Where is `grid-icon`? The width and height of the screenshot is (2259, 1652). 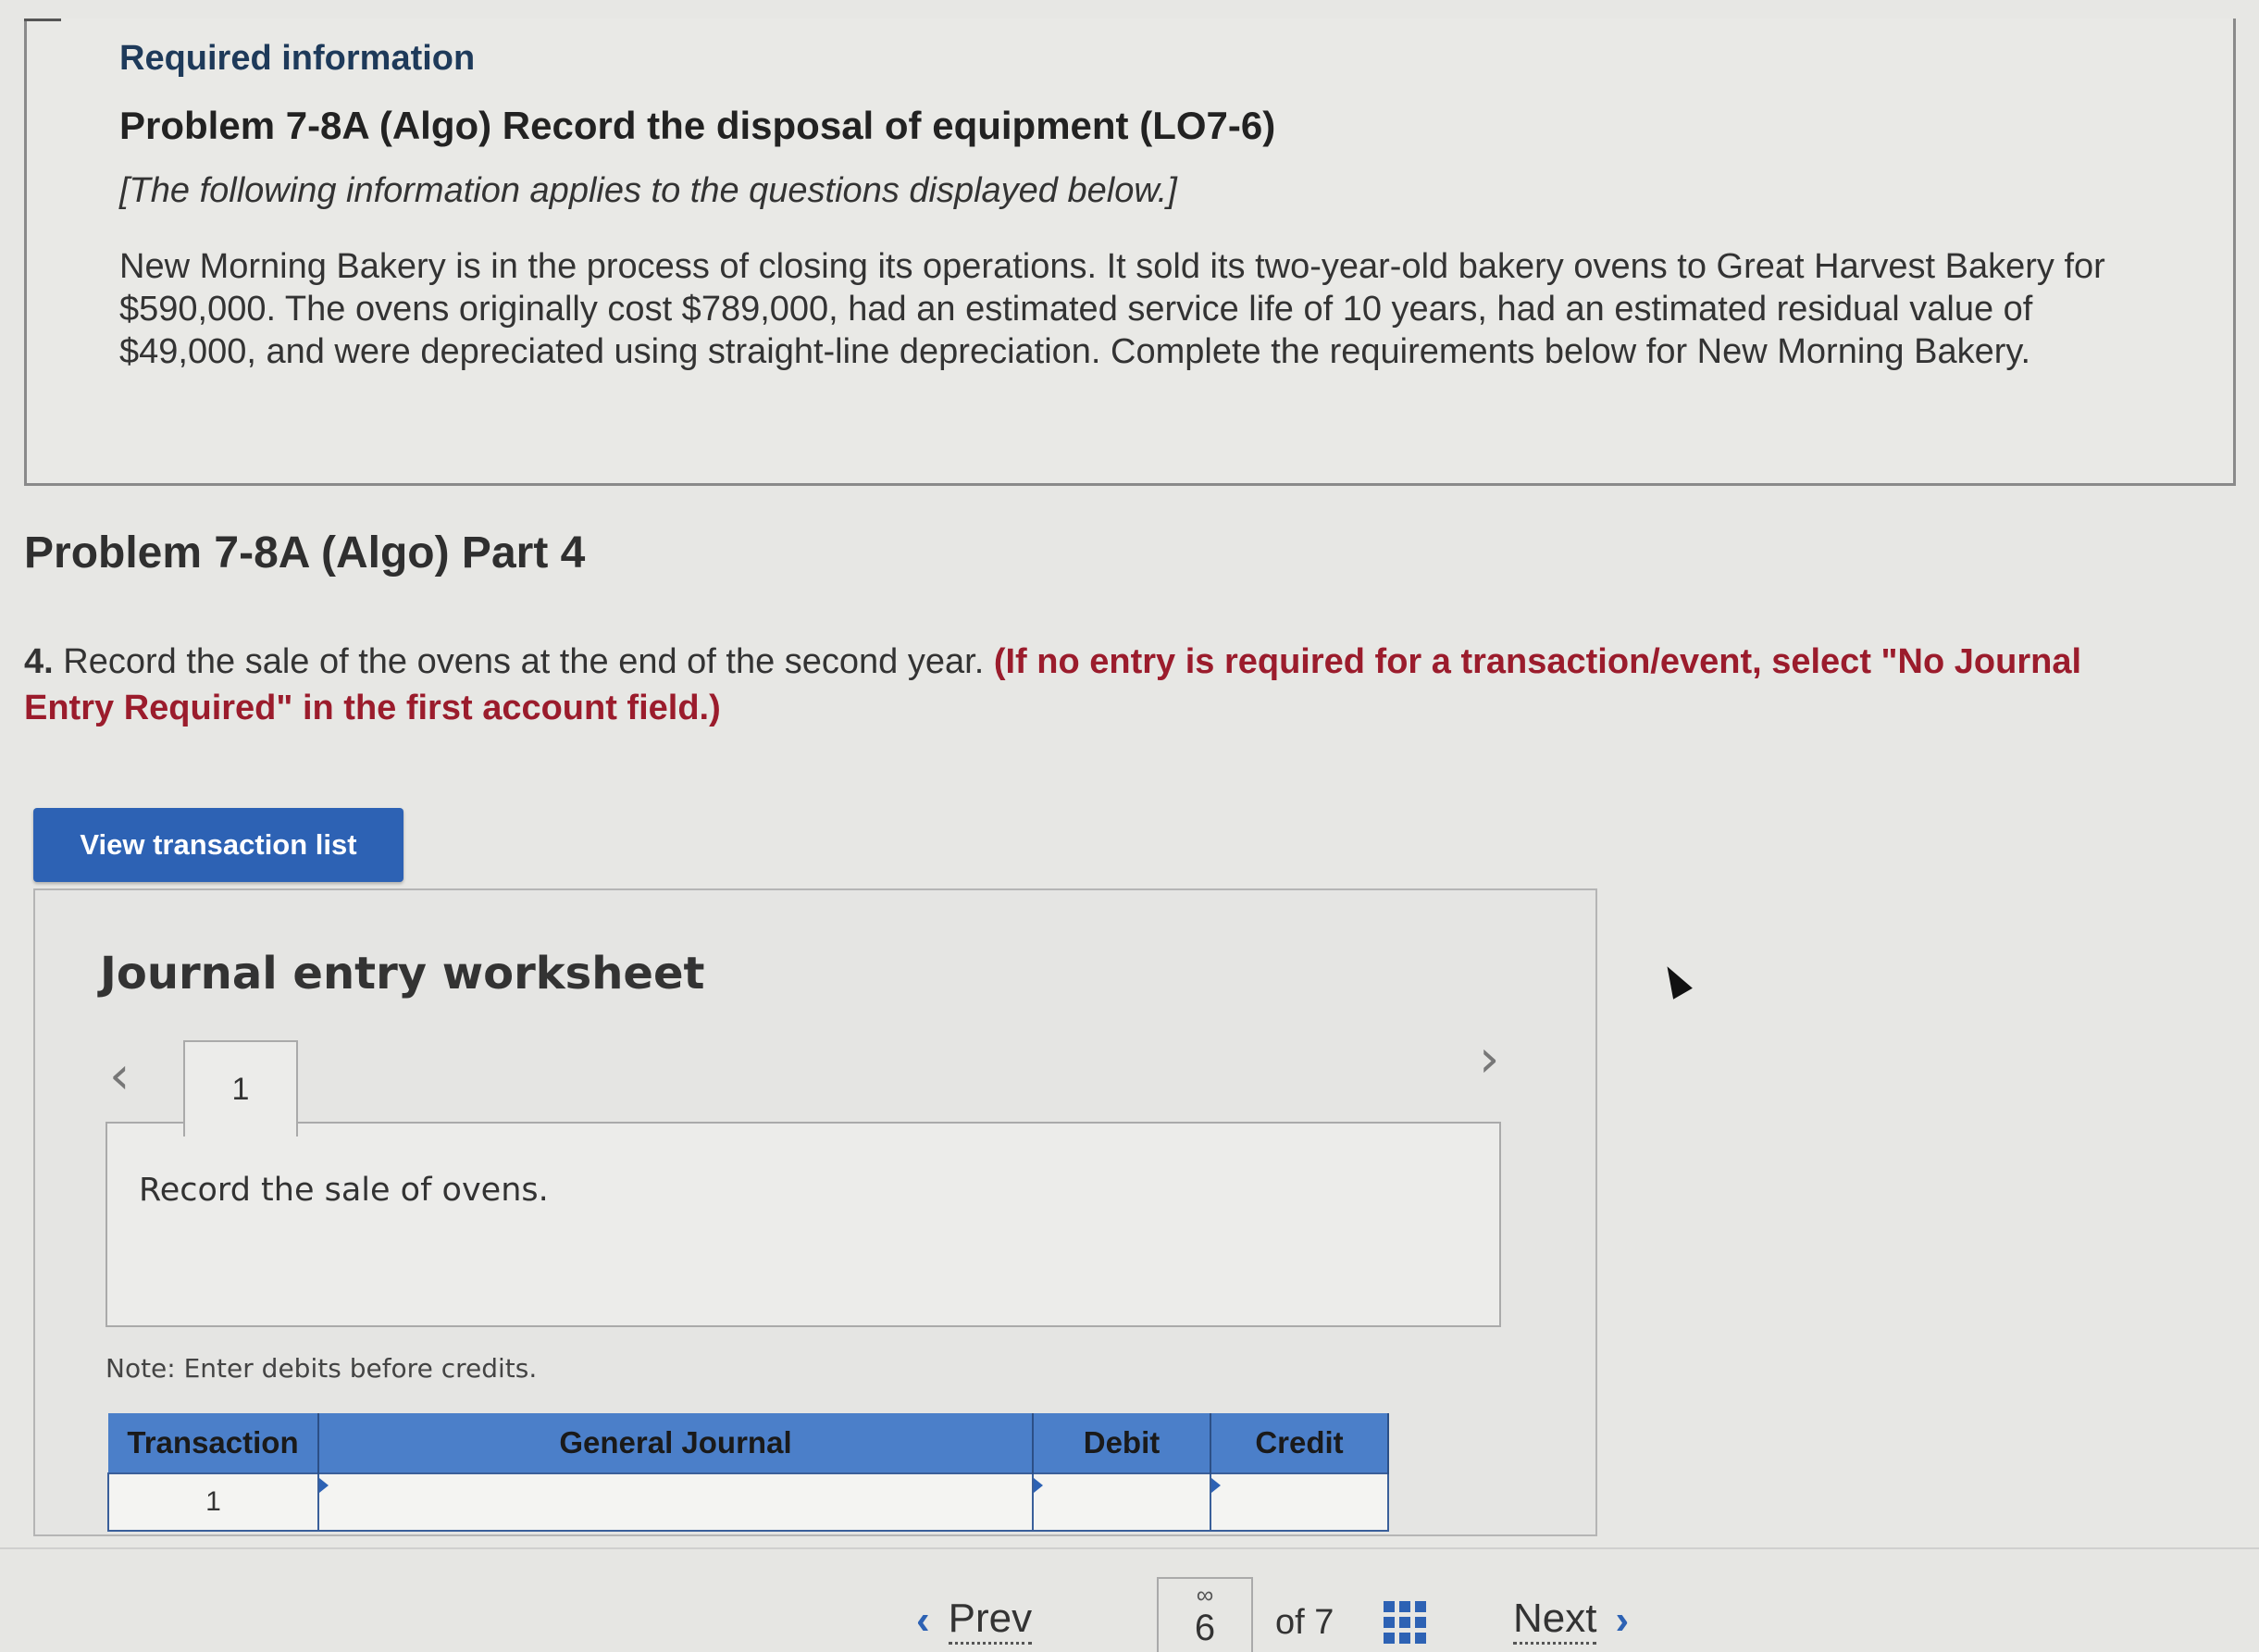
grid-icon is located at coordinates (1405, 1622).